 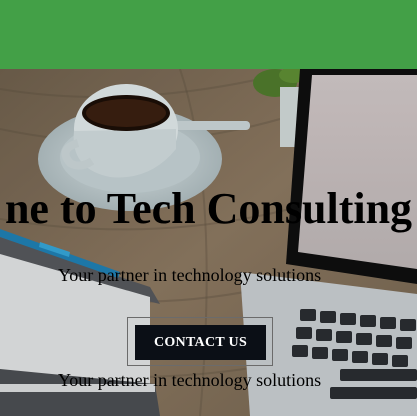 I want to click on contact-us-button: CONTACT US, so click(x=200, y=342).